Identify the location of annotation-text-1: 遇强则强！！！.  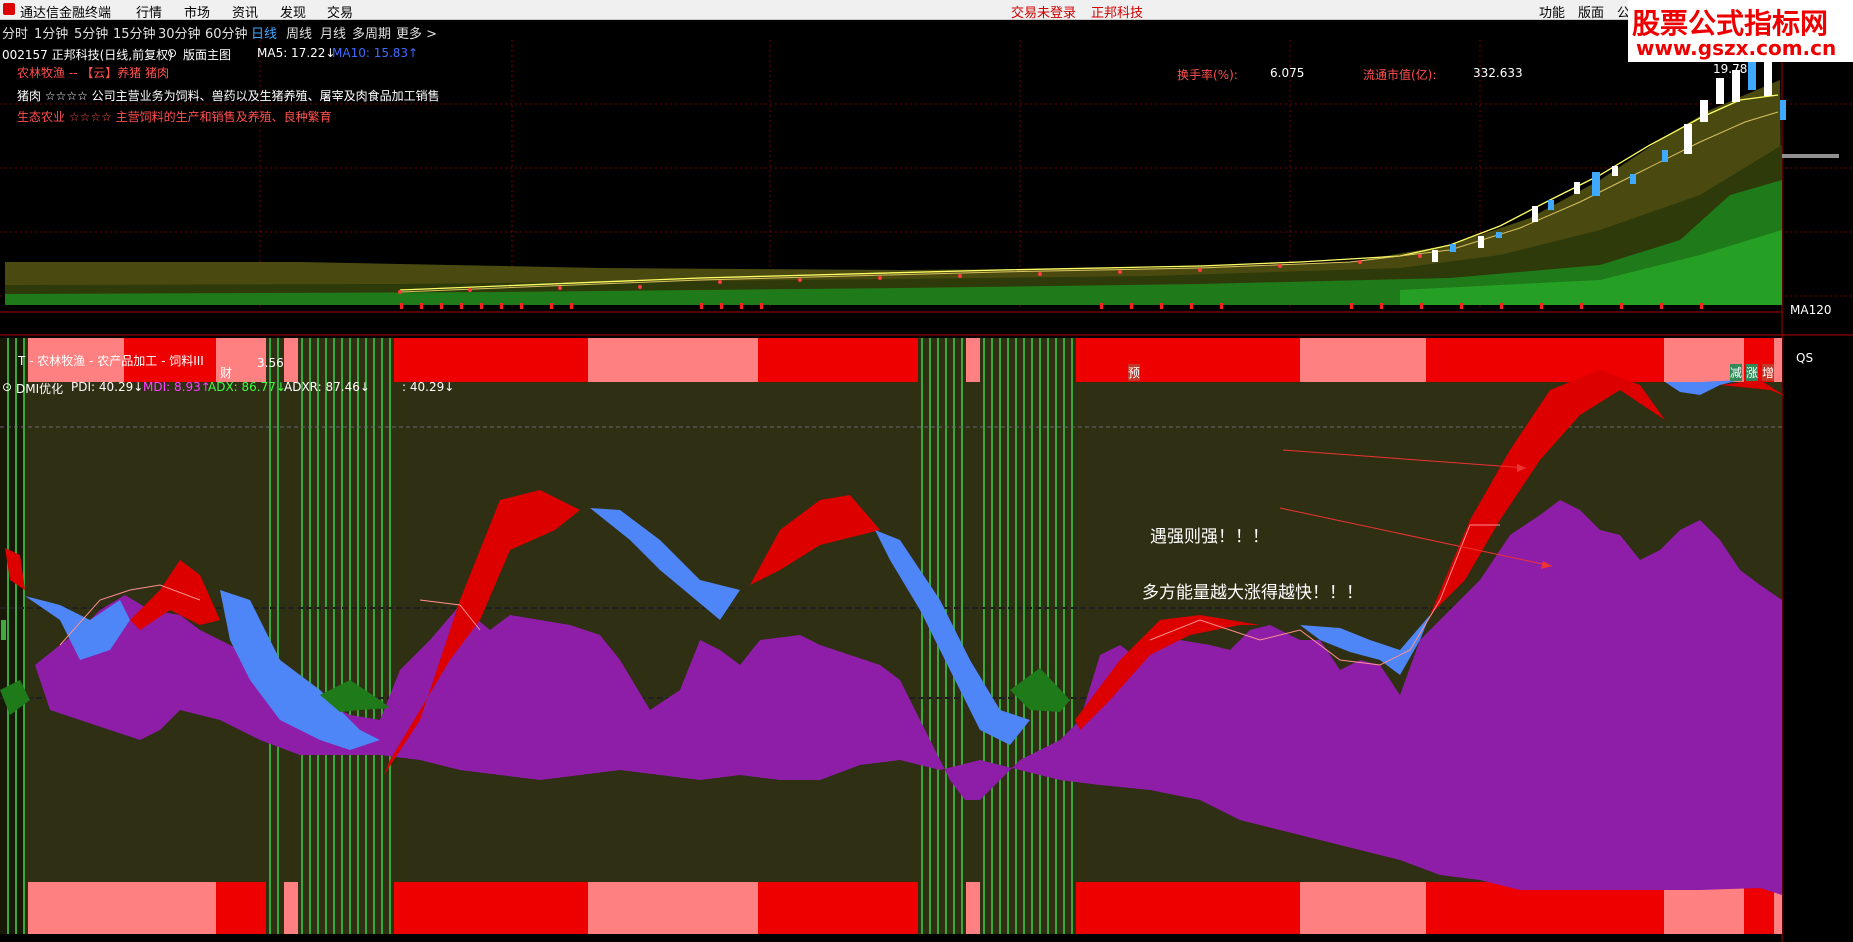
(1209, 537).